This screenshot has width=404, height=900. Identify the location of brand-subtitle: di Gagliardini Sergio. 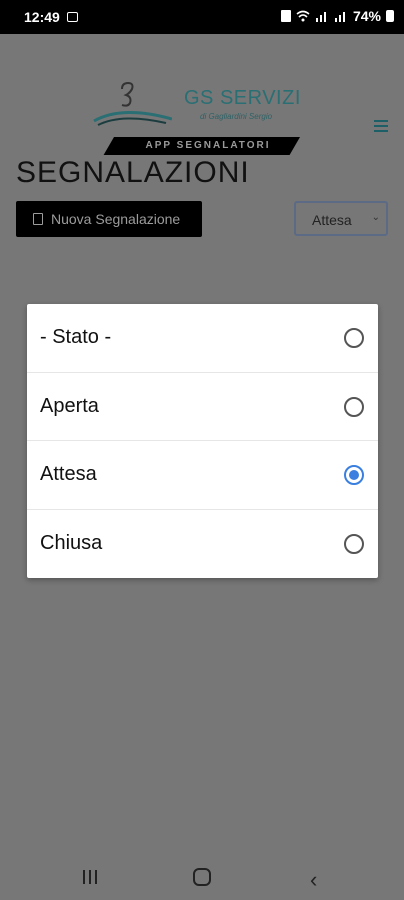
(236, 116).